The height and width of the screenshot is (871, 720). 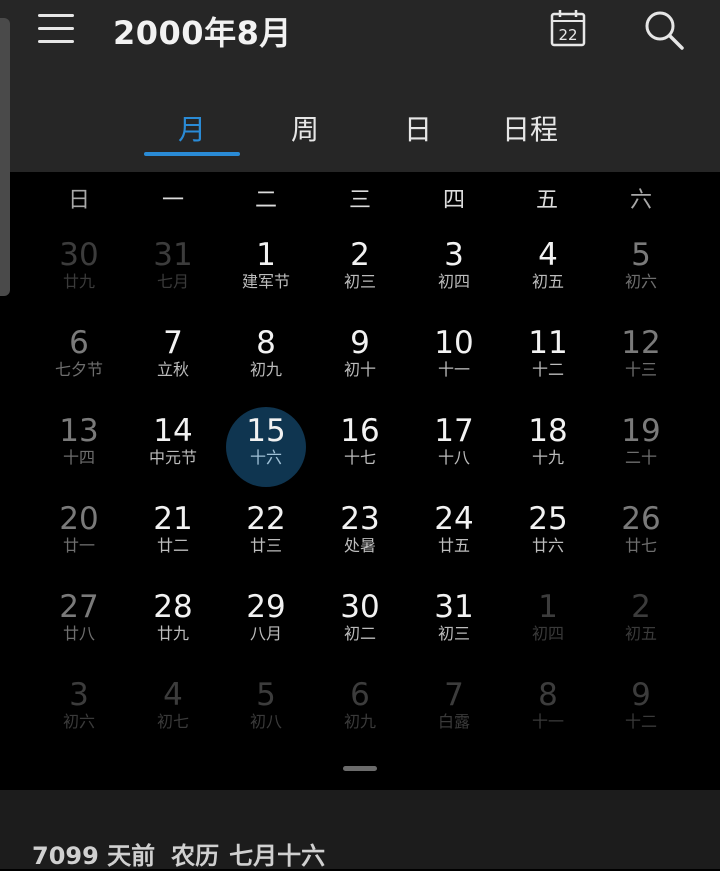 I want to click on day-cell: 25 廿六, so click(x=548, y=538).